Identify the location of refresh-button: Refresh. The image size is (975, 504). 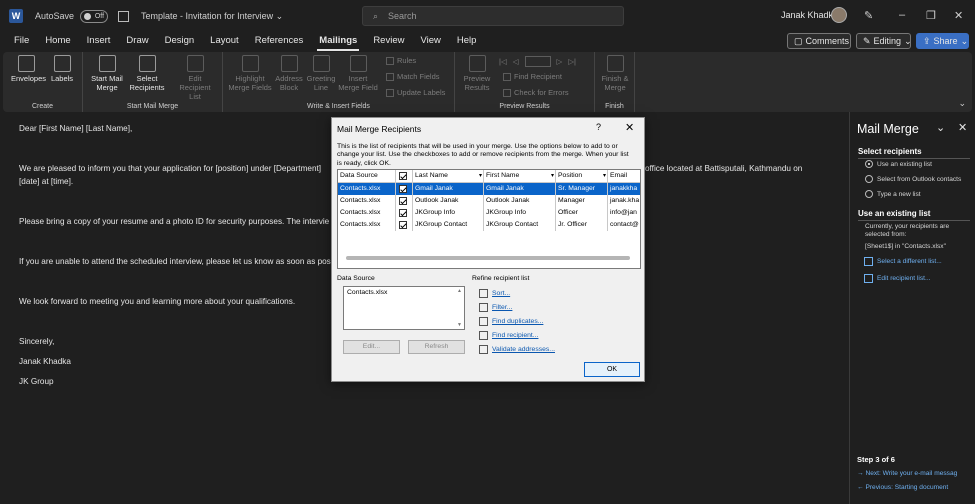
(436, 347).